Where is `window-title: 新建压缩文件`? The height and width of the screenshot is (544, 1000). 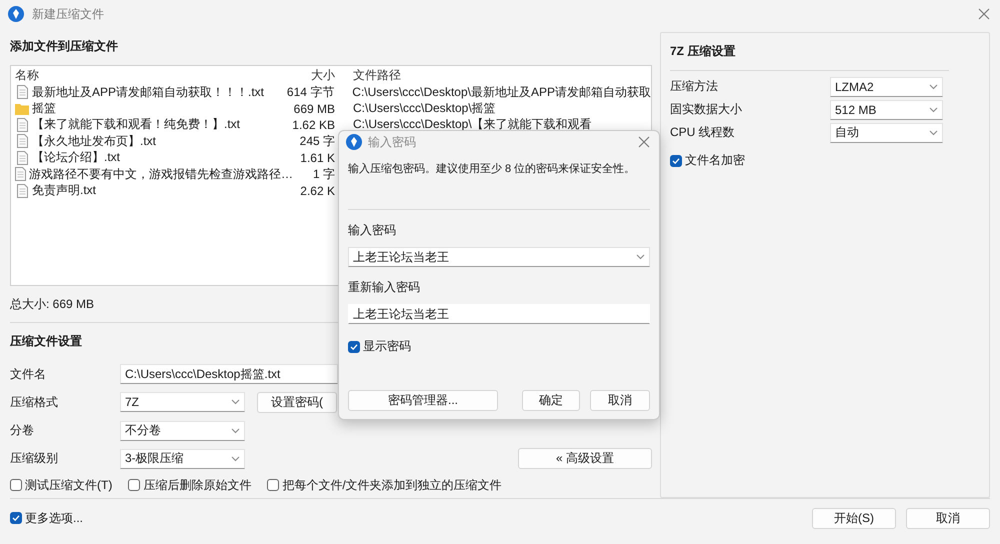
window-title: 新建压缩文件 is located at coordinates (68, 14).